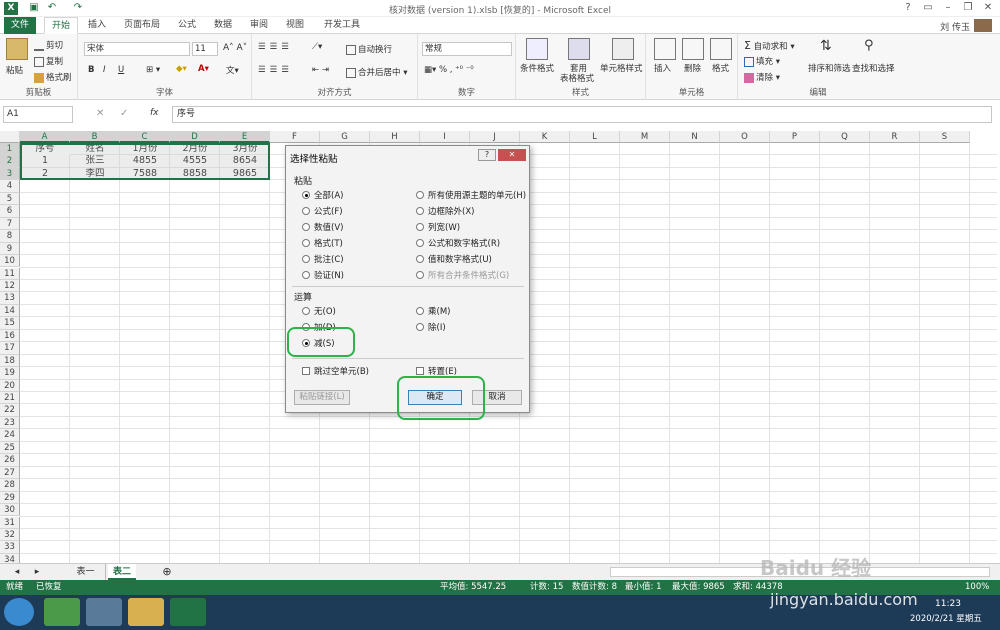  I want to click on tab-data: 数据, so click(223, 25).